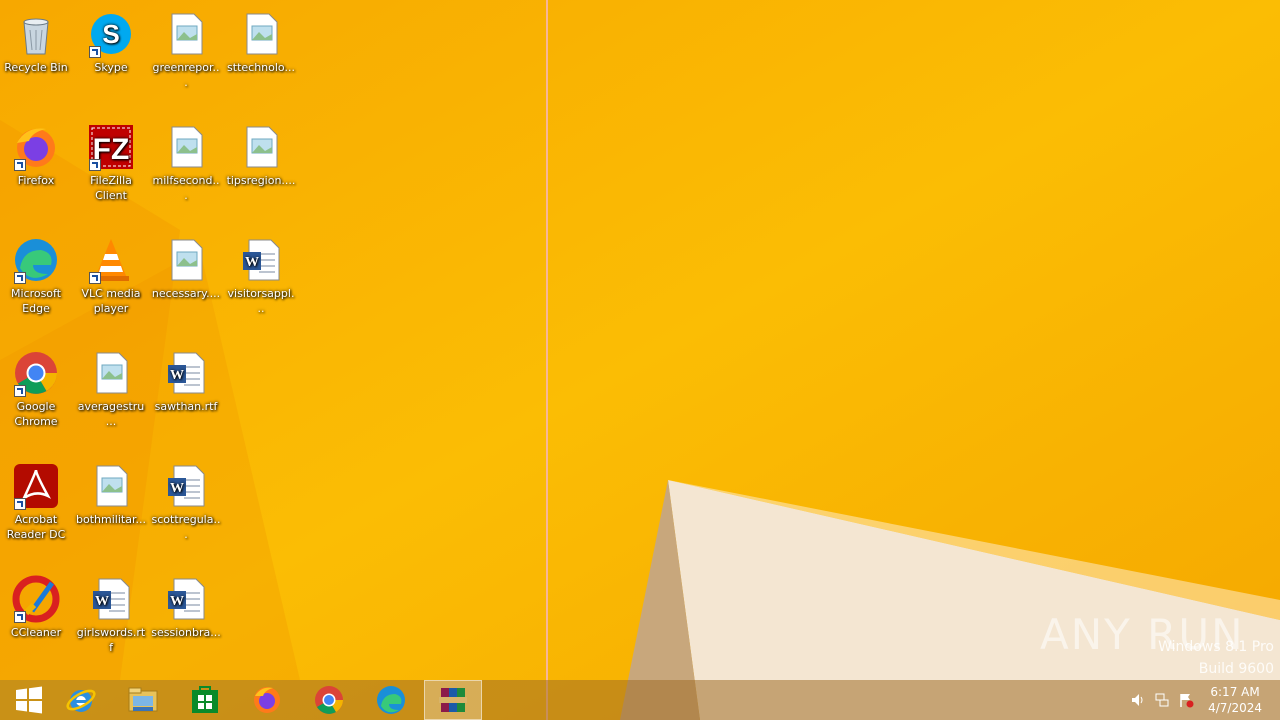  What do you see at coordinates (186, 406) in the screenshot?
I see `desktop-icon-label: sawthan.rtf` at bounding box center [186, 406].